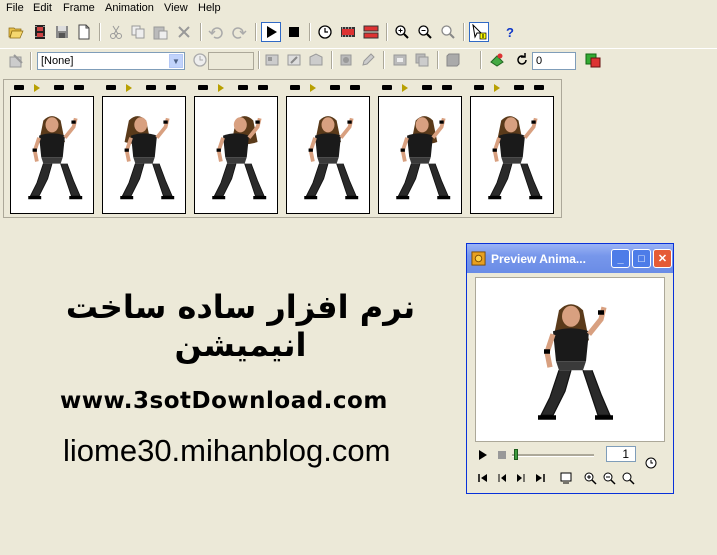 The height and width of the screenshot is (555, 717). What do you see at coordinates (368, 60) in the screenshot?
I see `pencil-icon` at bounding box center [368, 60].